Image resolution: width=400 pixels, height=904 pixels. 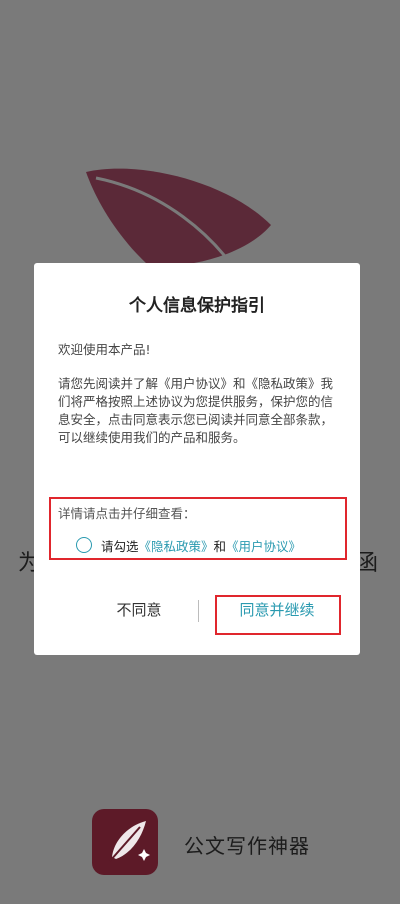 I want to click on consent-prefix: 请勾选, so click(x=120, y=546).